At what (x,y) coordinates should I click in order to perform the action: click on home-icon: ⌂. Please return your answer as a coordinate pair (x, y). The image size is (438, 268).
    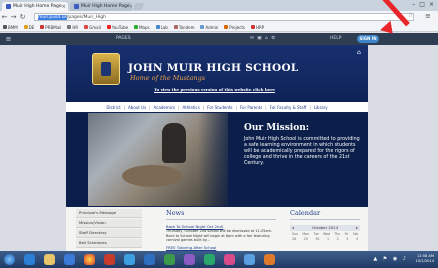
    Looking at the image, I should click on (359, 52).